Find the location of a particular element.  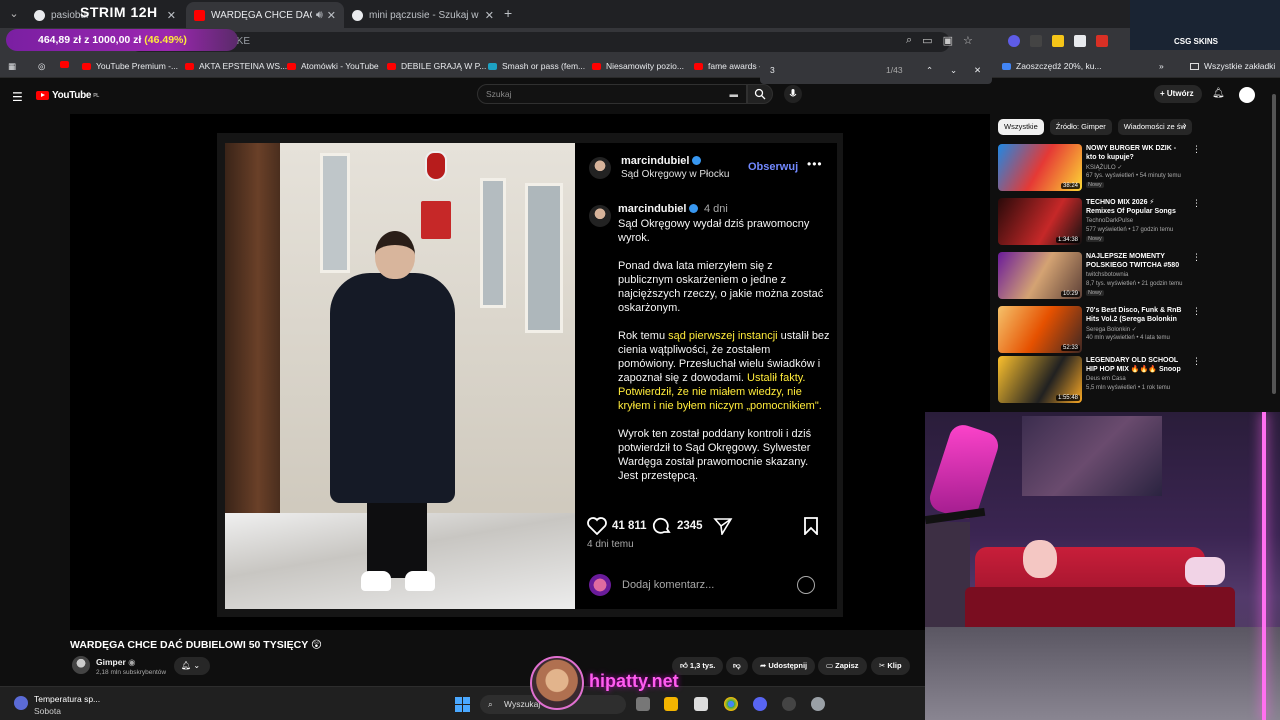

page-scrollbar is located at coordinates (1274, 248).